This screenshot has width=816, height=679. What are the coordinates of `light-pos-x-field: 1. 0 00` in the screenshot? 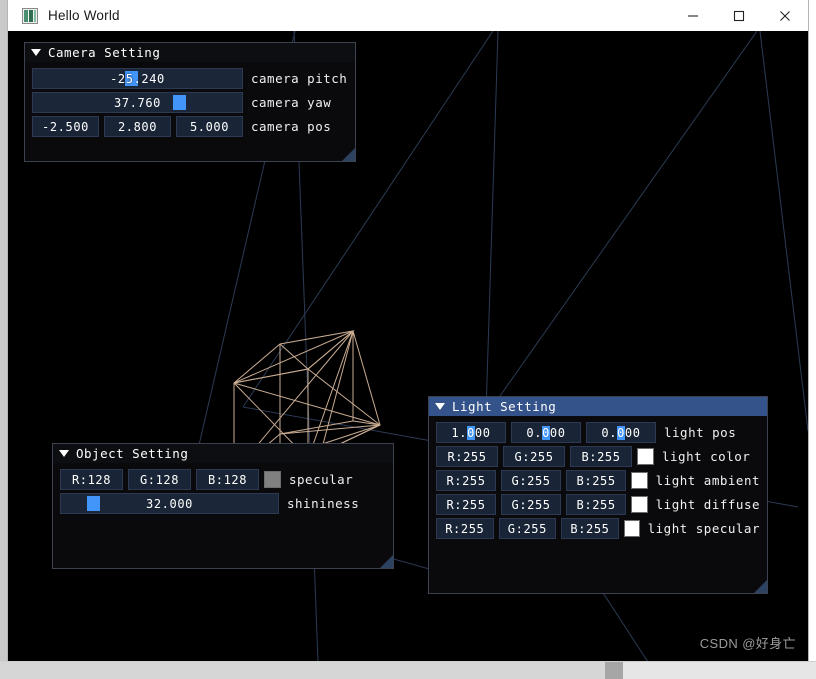 It's located at (471, 432).